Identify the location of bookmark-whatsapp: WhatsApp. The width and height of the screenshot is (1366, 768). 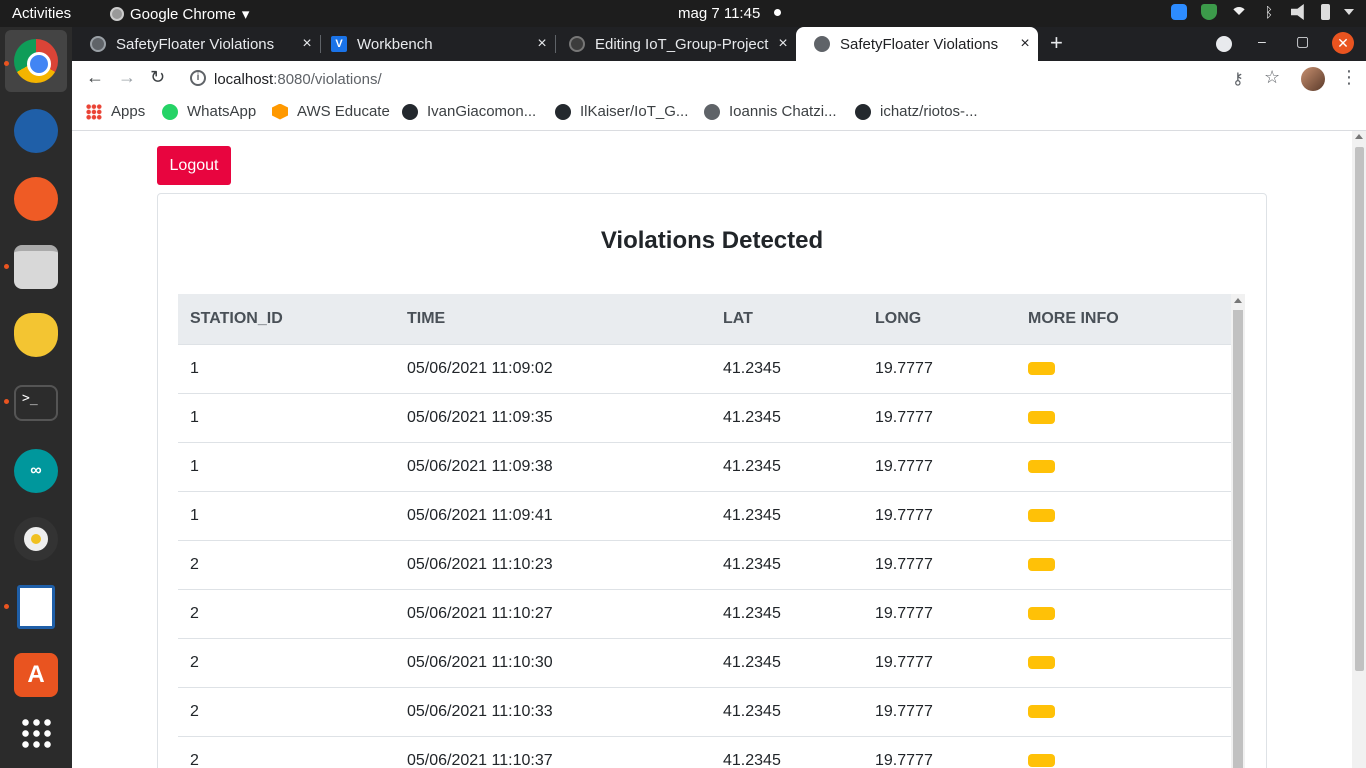
(209, 111).